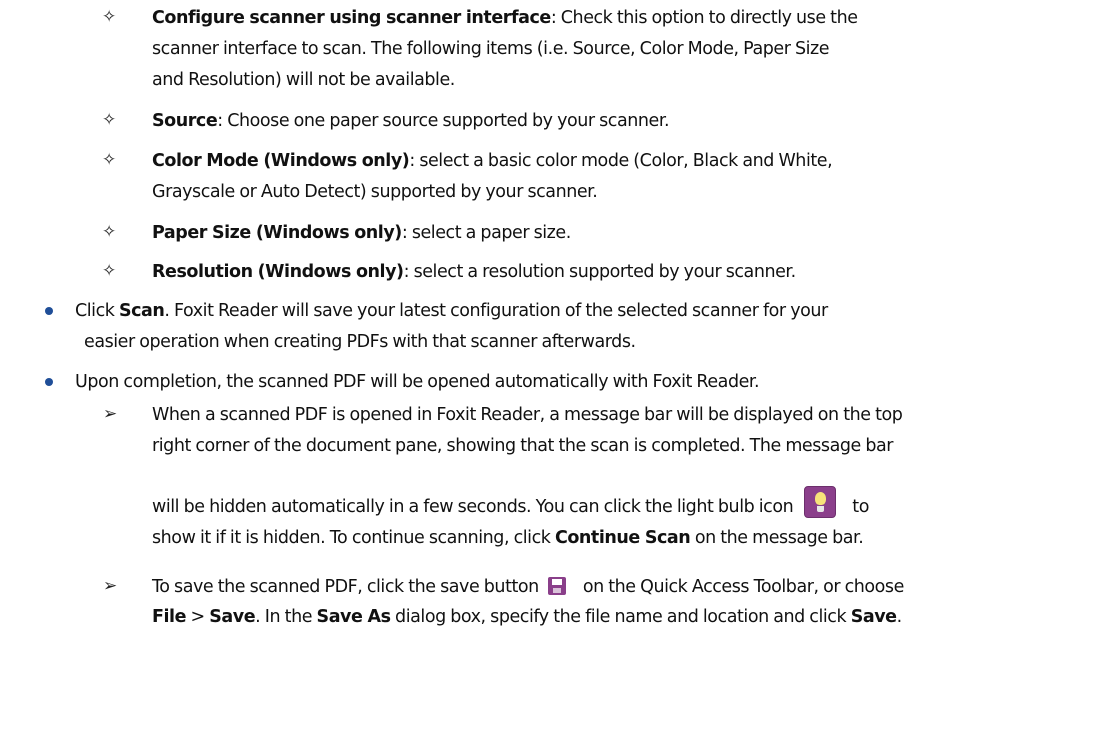  I want to click on option-term: Source, so click(185, 121).